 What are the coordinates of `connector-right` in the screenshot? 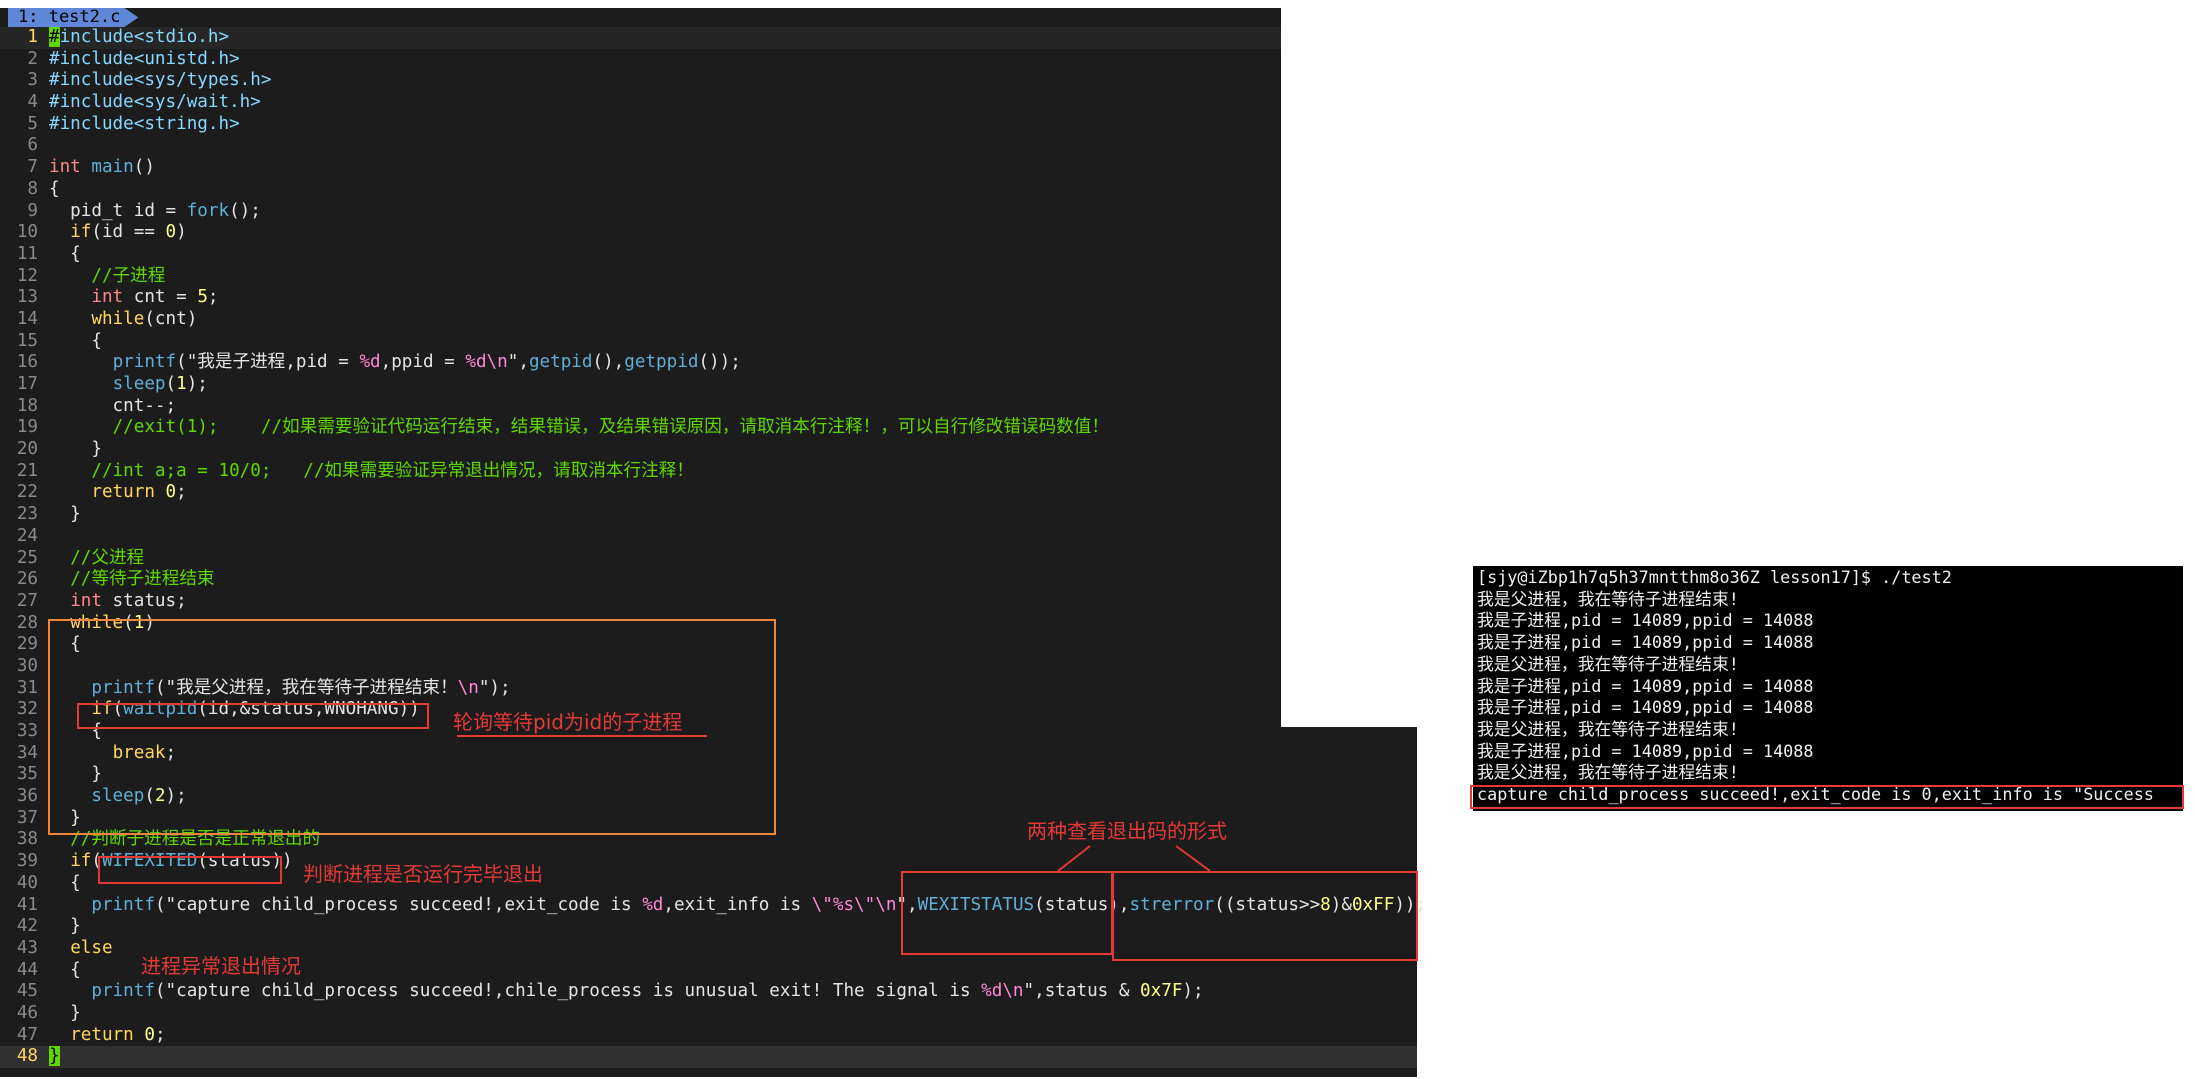 It's located at (1193, 858).